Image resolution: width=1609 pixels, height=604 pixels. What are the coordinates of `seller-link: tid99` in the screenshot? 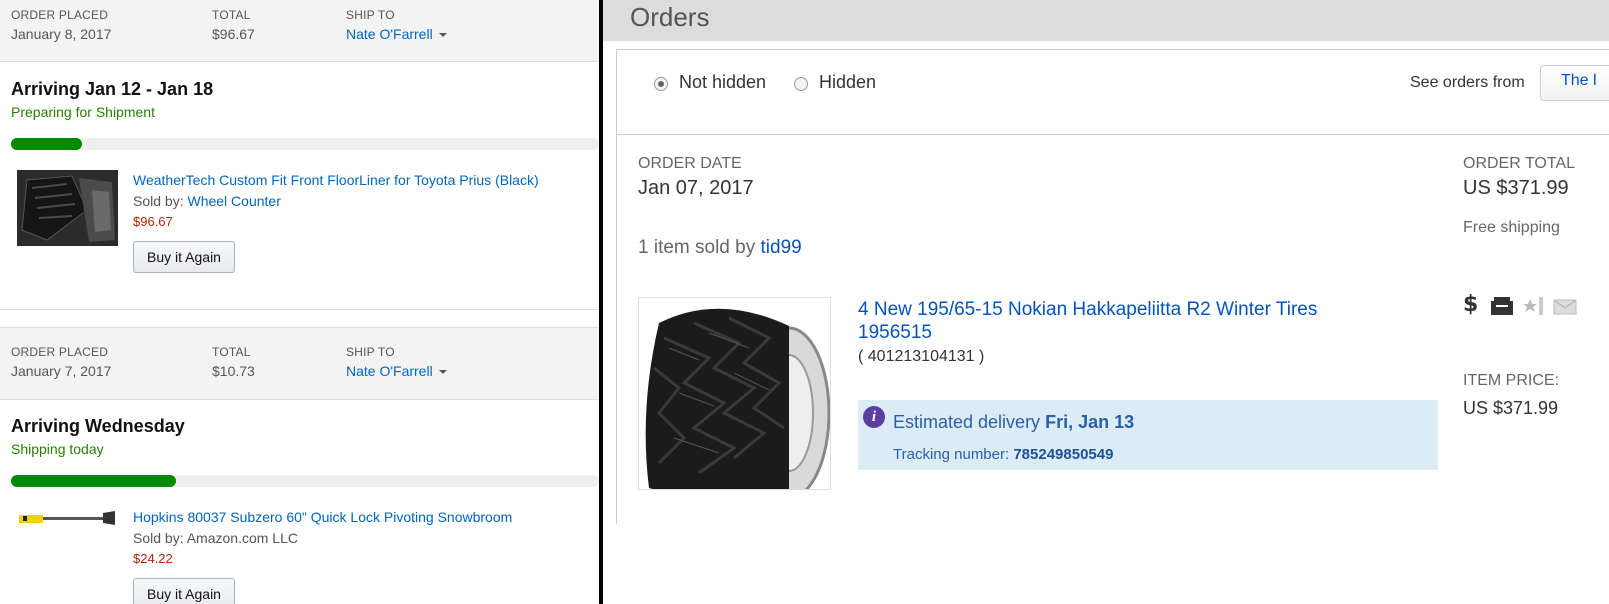 It's located at (781, 247).